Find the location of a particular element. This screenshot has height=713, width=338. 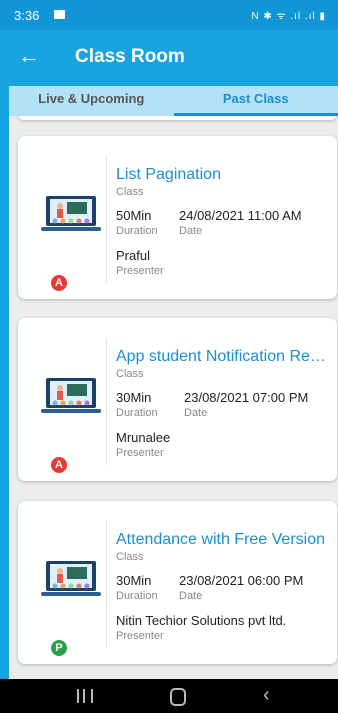

system-nav-bar: ‹ is located at coordinates (169, 696).